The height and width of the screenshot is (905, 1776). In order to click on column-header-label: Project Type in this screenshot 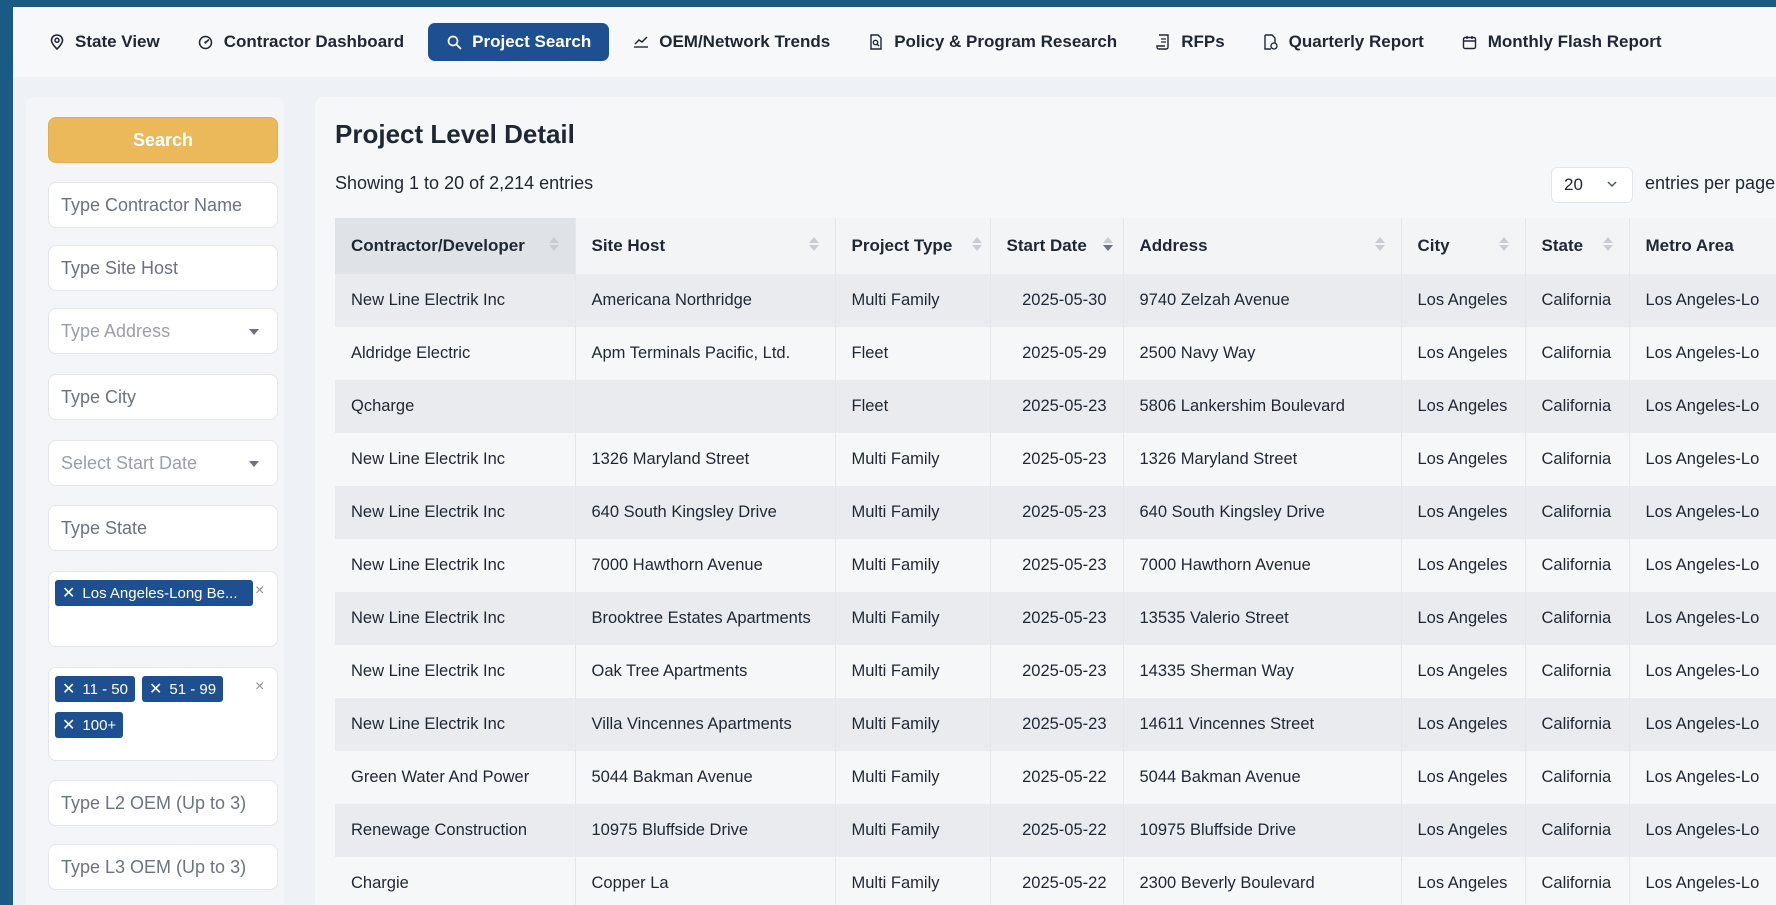, I will do `click(902, 245)`.